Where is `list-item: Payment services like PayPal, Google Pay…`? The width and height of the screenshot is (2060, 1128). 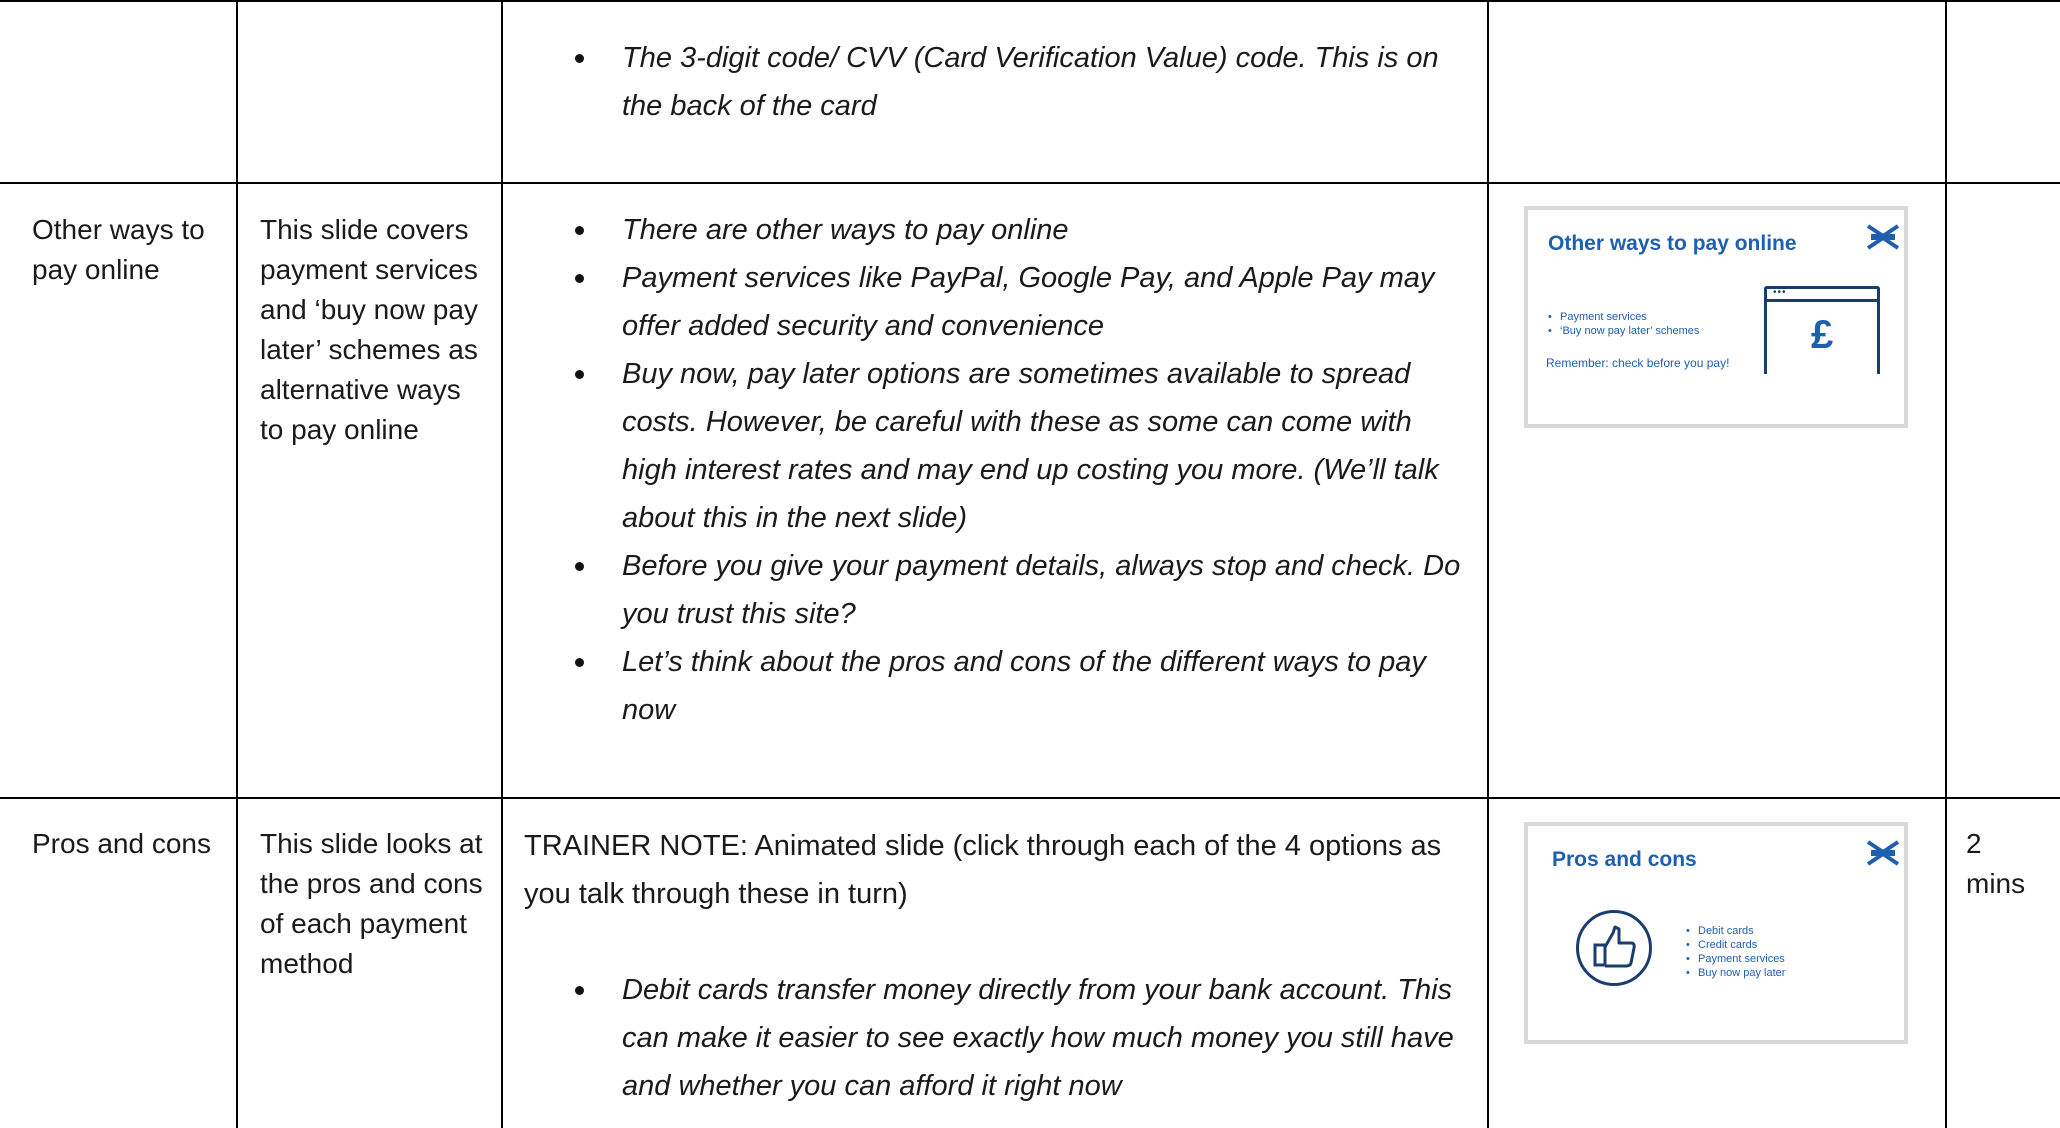
list-item: Payment services like PayPal, Google Pay… is located at coordinates (987, 302).